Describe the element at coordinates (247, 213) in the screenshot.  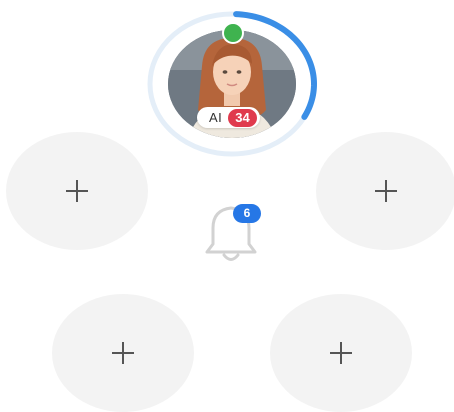
I see `notification-count-badge: 6` at that location.